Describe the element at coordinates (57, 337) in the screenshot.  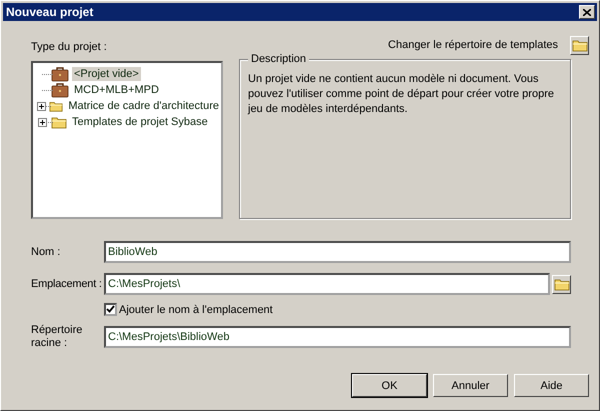
I see `root-label: Répertoire racine :` at that location.